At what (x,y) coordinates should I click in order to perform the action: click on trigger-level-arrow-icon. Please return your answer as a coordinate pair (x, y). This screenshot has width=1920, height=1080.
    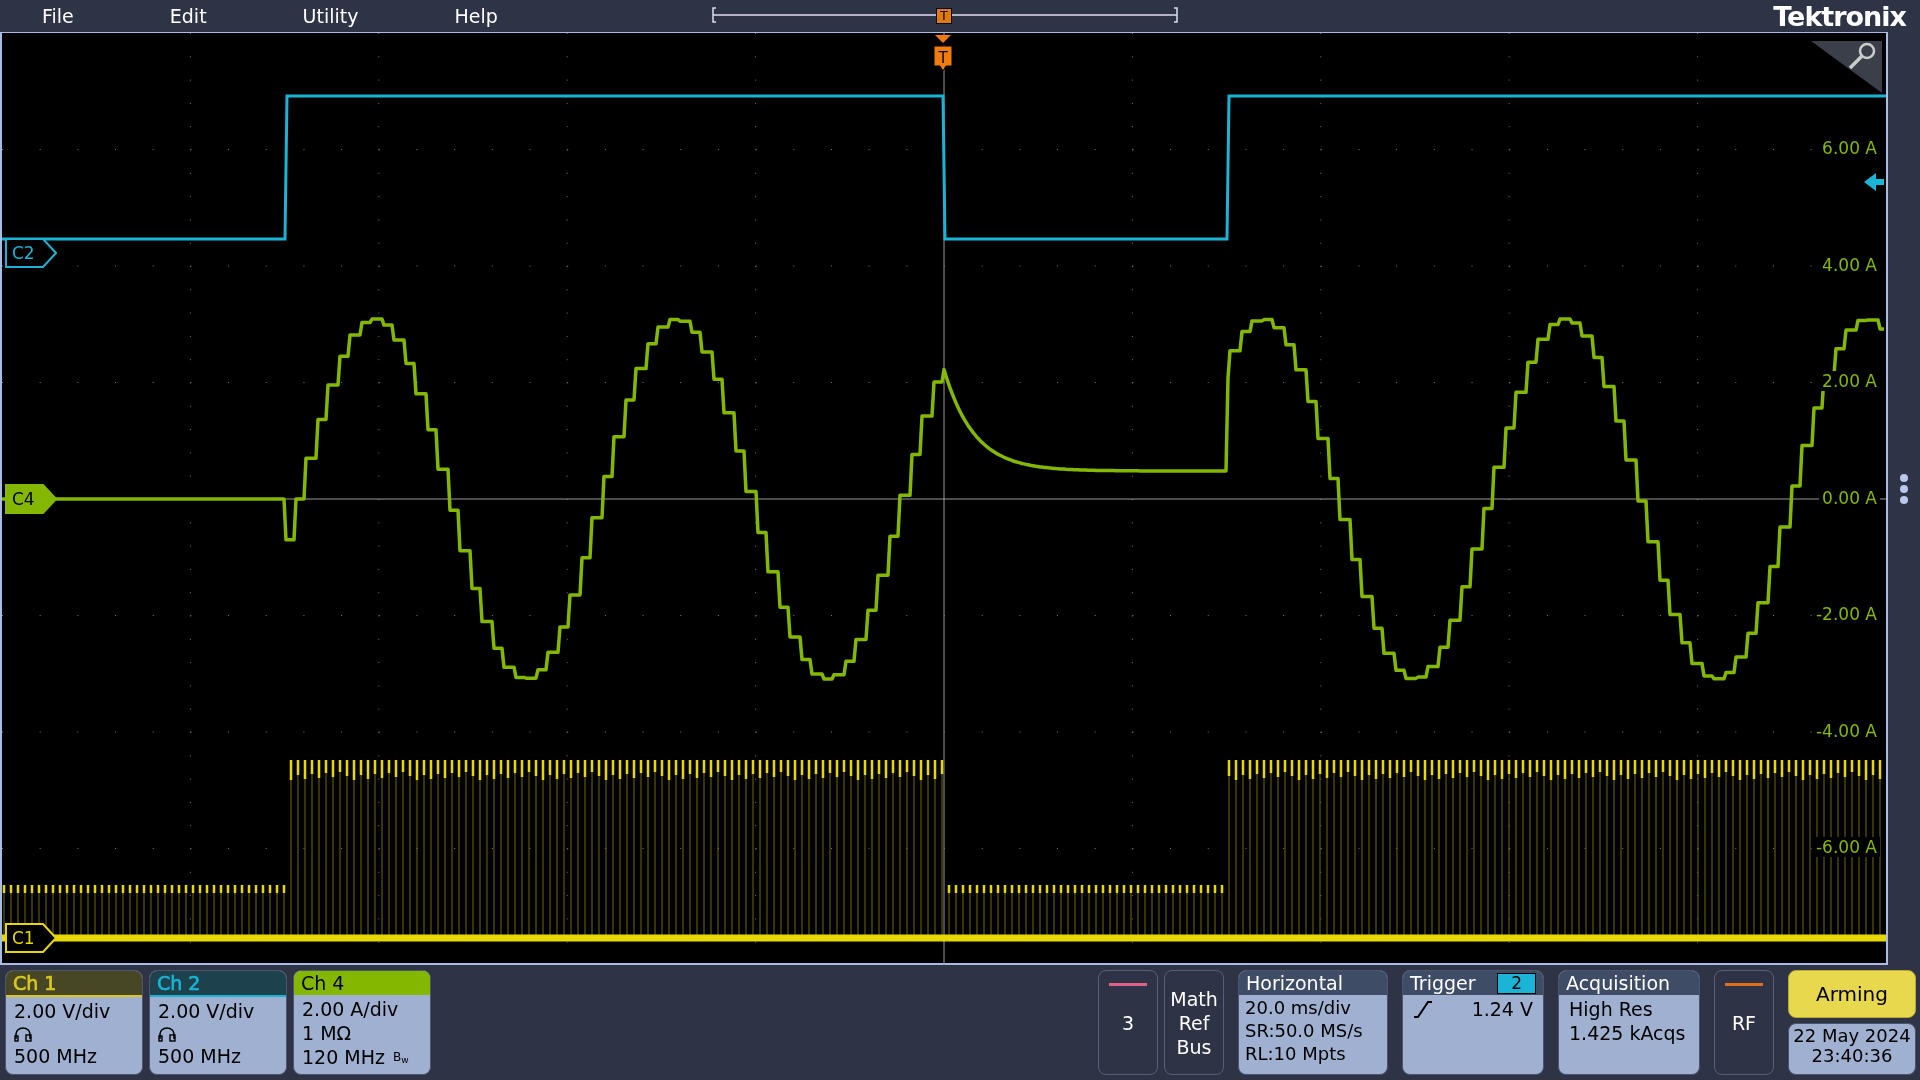
    Looking at the image, I should click on (1874, 182).